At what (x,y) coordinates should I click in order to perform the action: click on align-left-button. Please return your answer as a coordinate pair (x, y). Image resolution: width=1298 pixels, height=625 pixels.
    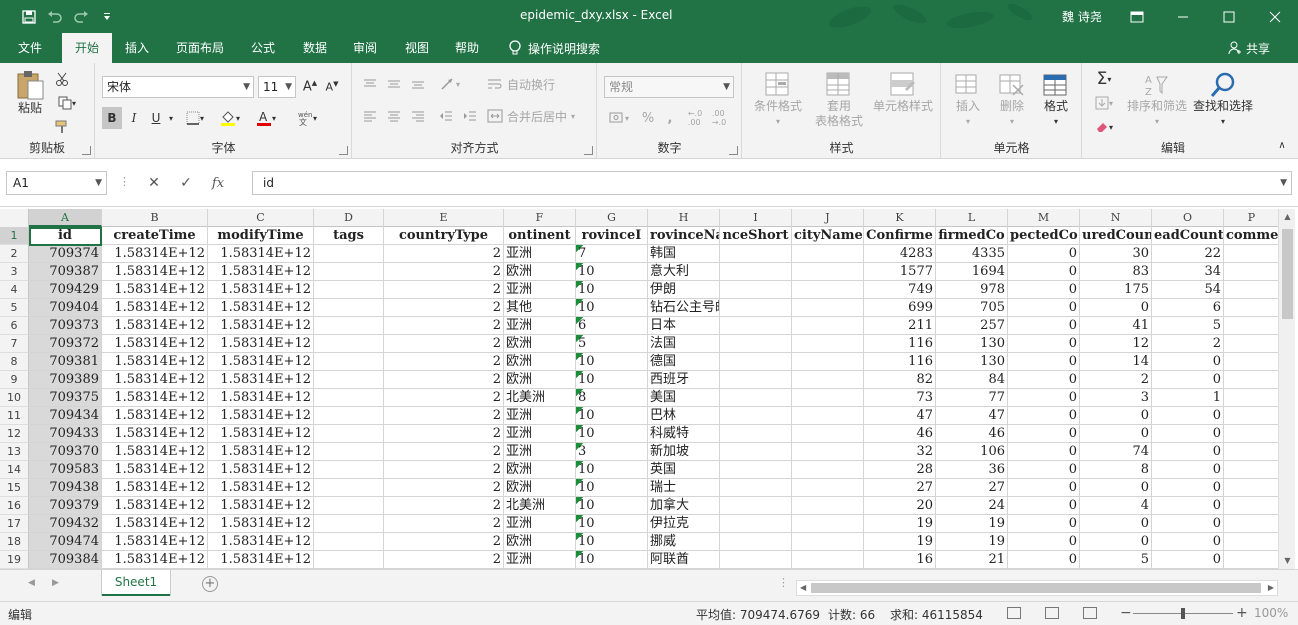
    Looking at the image, I should click on (370, 116).